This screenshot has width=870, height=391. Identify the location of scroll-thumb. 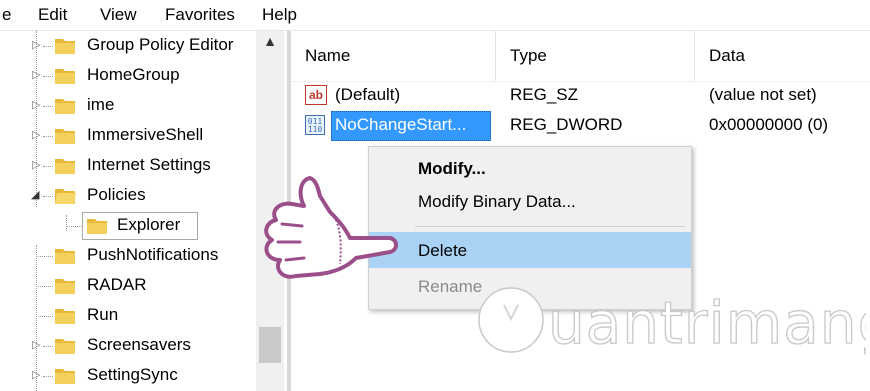
(270, 345).